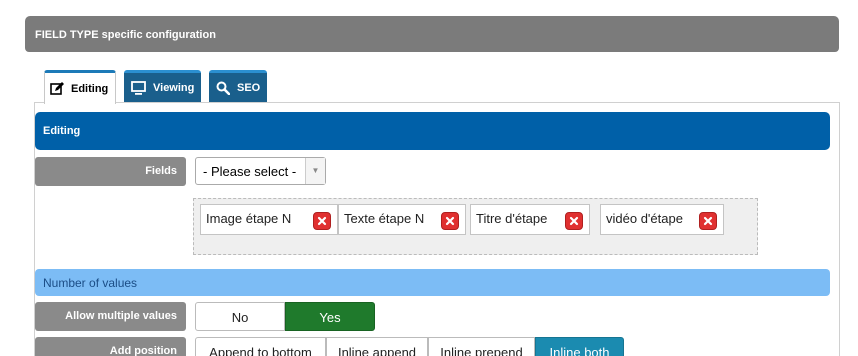 The height and width of the screenshot is (356, 858). What do you see at coordinates (512, 218) in the screenshot?
I see `chip-label: Titre d'étape` at bounding box center [512, 218].